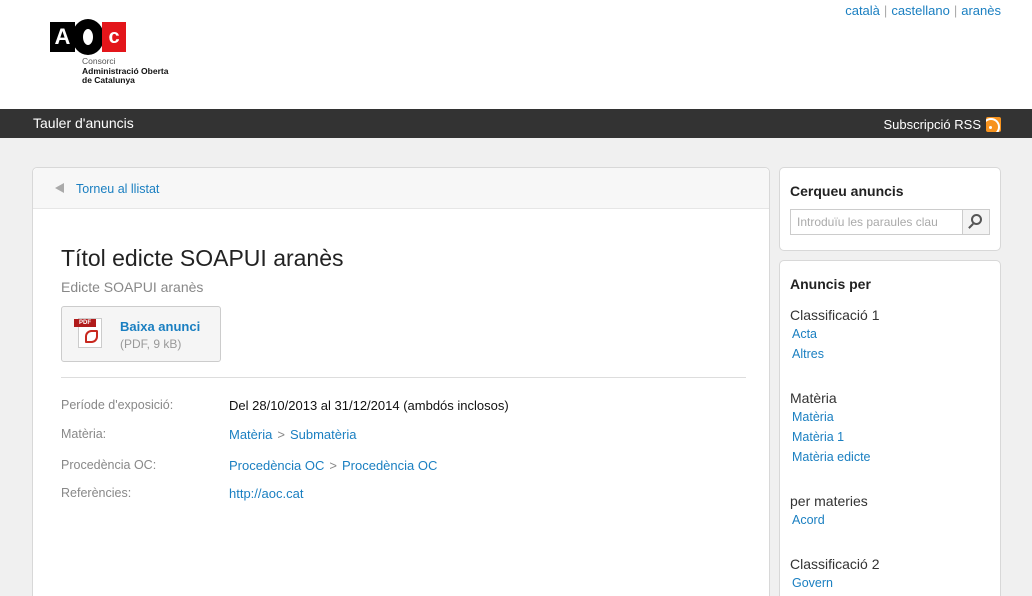 This screenshot has height=596, width=1032. I want to click on filter-group-classificacio-2: Classificació 2 Govern, so click(834, 574).